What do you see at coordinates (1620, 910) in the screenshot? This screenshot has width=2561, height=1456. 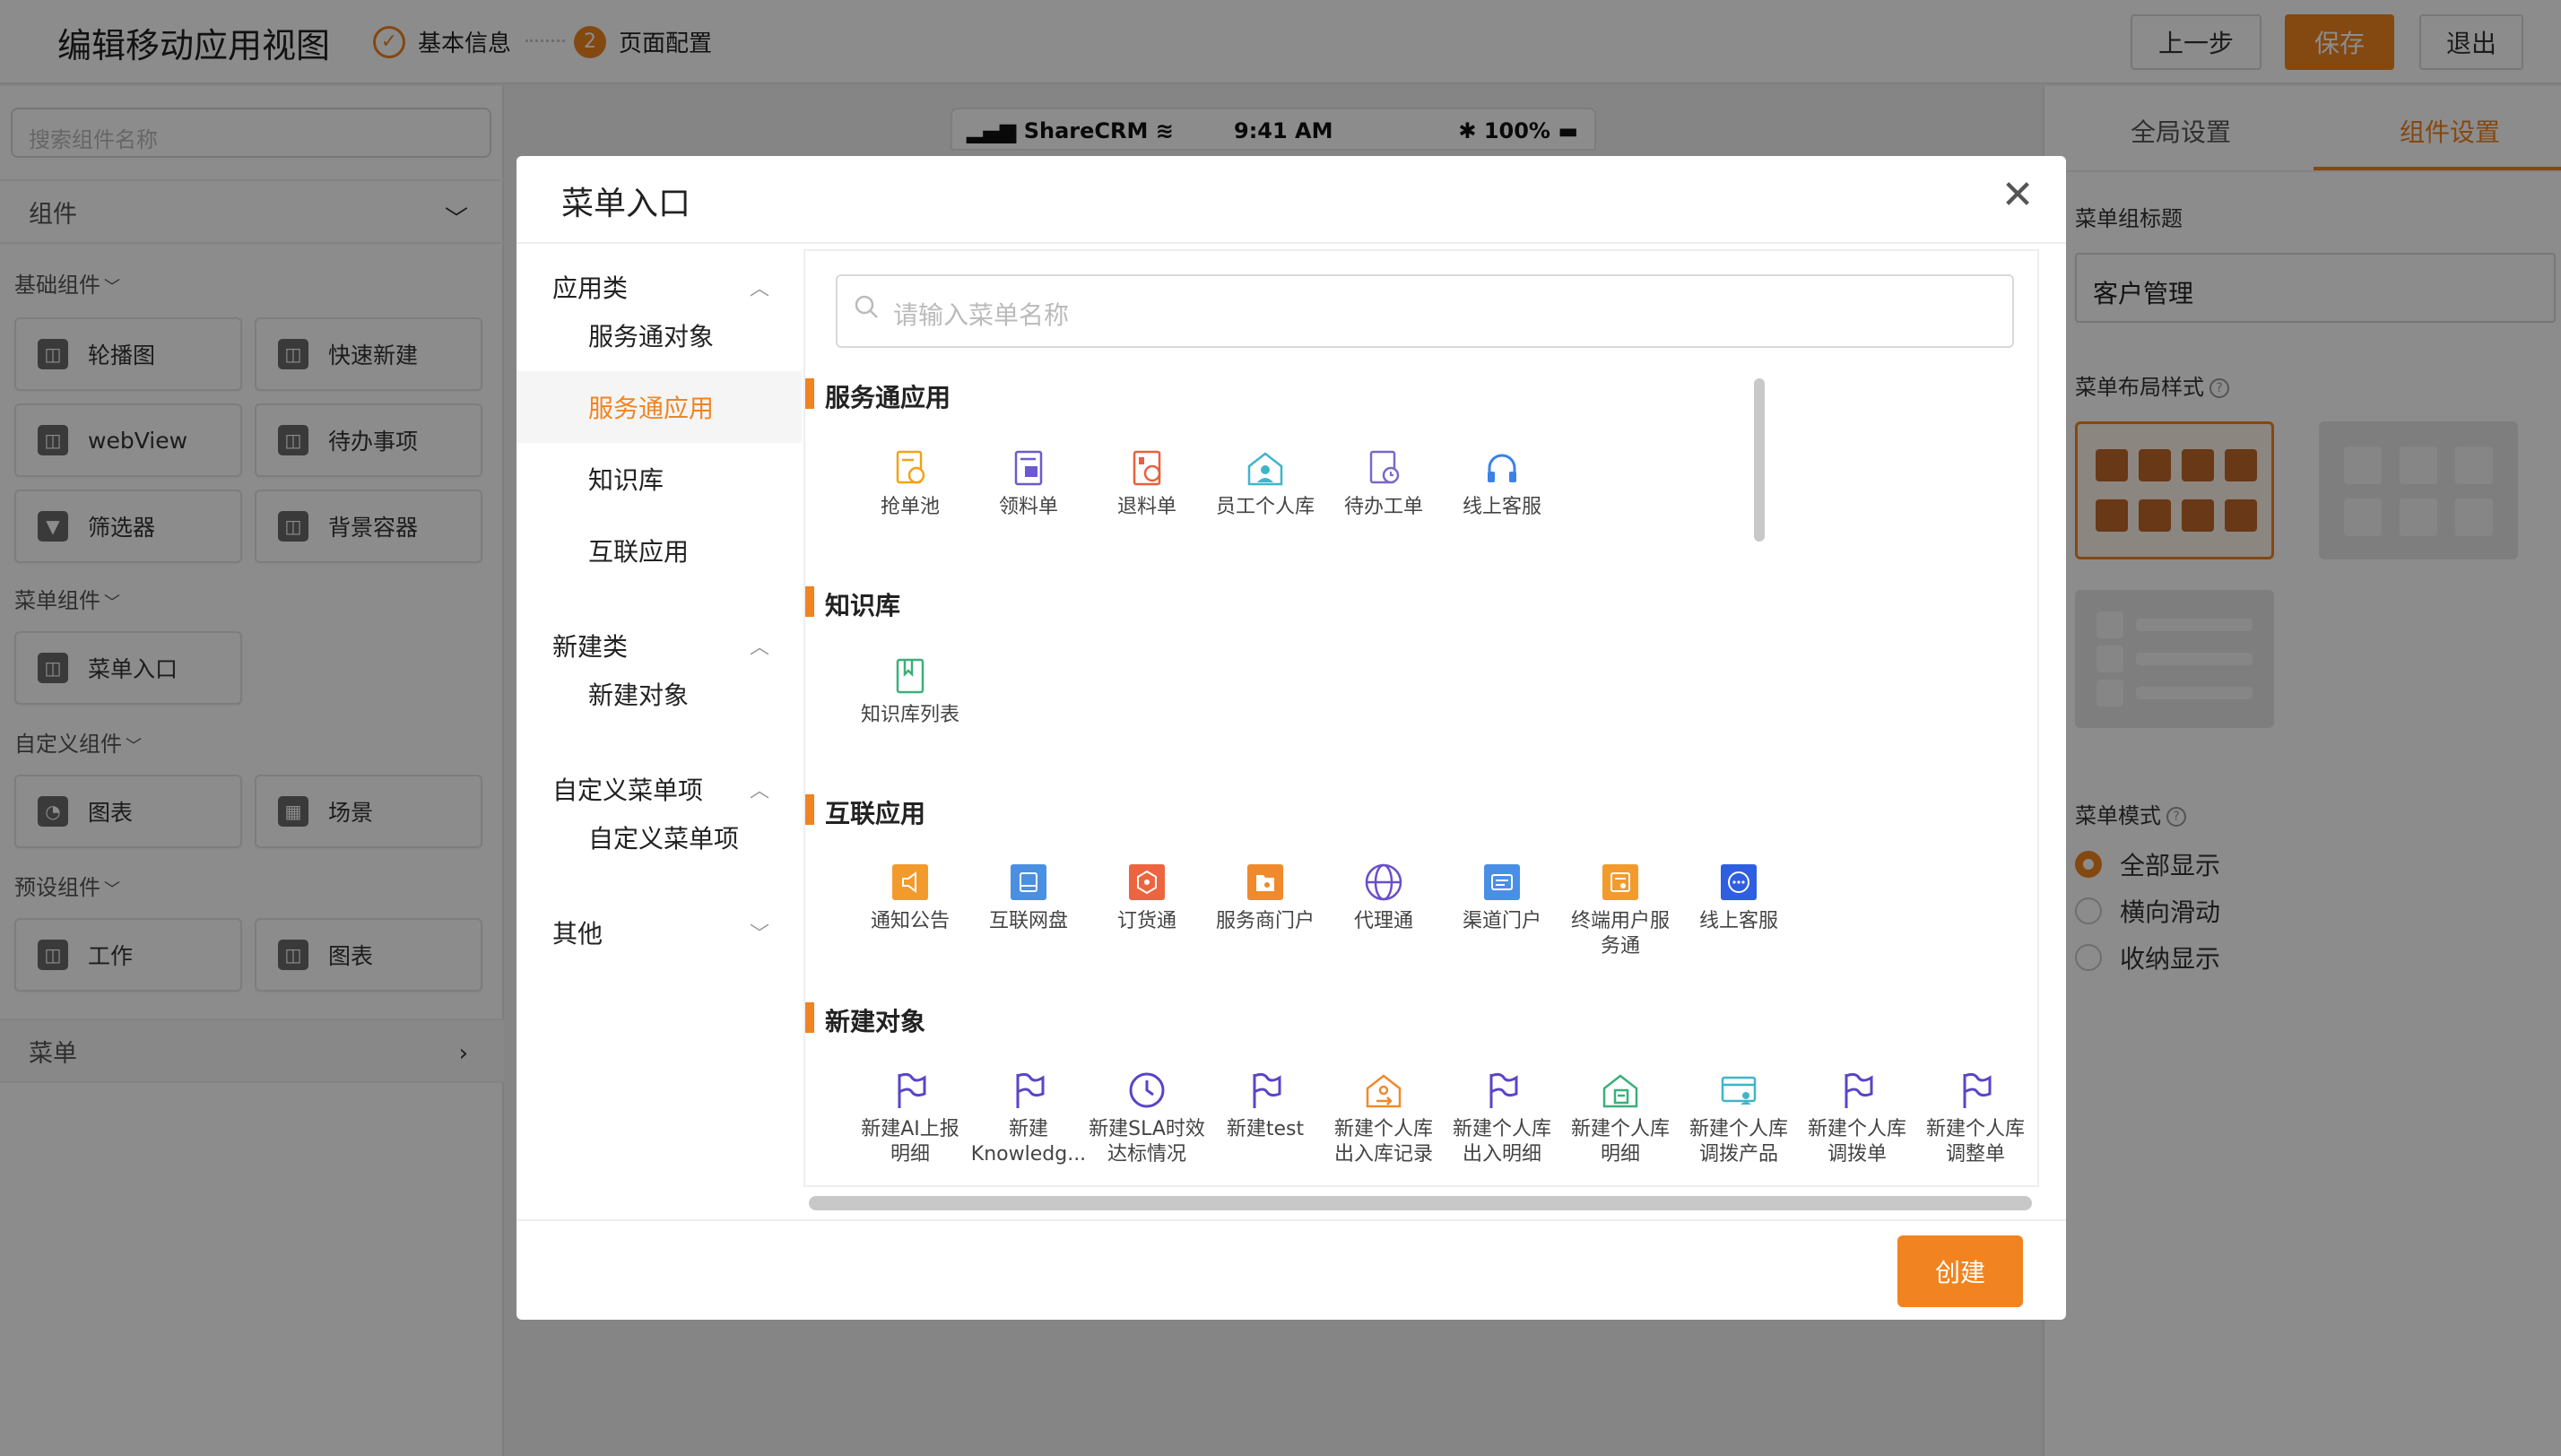 I see `menu-tile: 终端用户服务通` at bounding box center [1620, 910].